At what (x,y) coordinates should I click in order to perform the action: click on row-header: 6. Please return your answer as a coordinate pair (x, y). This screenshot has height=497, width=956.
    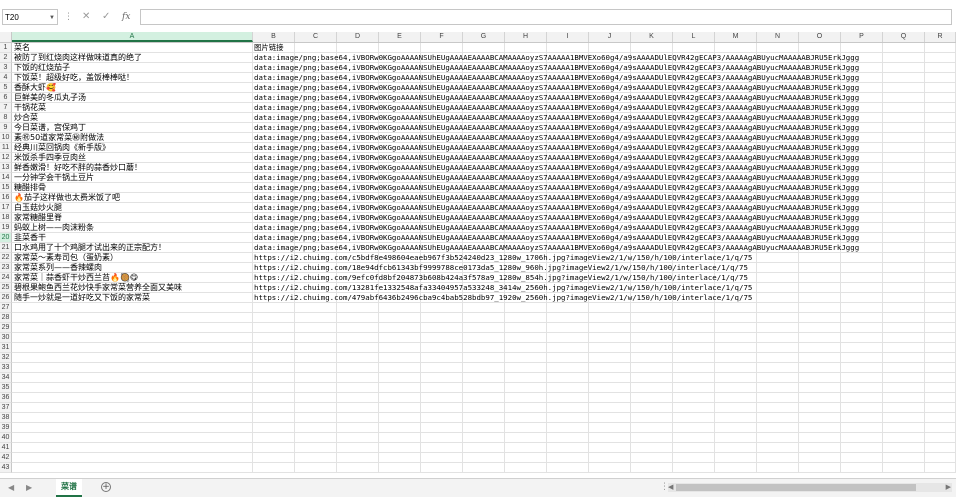
    Looking at the image, I should click on (6, 98).